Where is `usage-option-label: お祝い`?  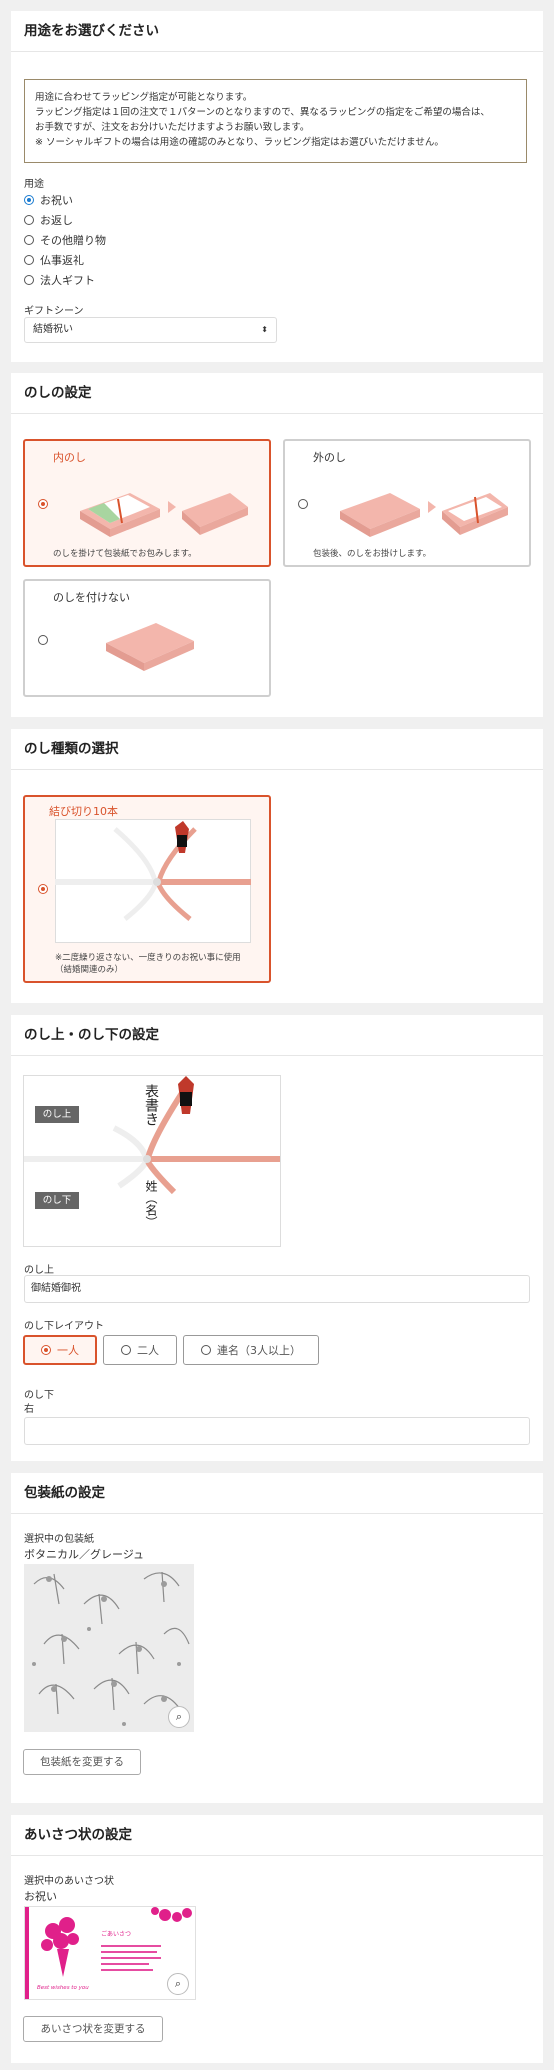 usage-option-label: お祝い is located at coordinates (56, 200).